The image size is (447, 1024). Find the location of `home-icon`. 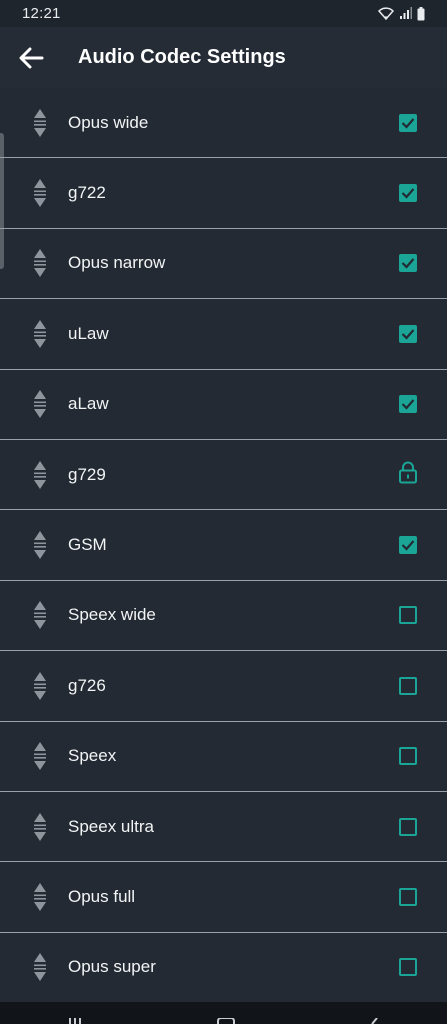

home-icon is located at coordinates (226, 1021).